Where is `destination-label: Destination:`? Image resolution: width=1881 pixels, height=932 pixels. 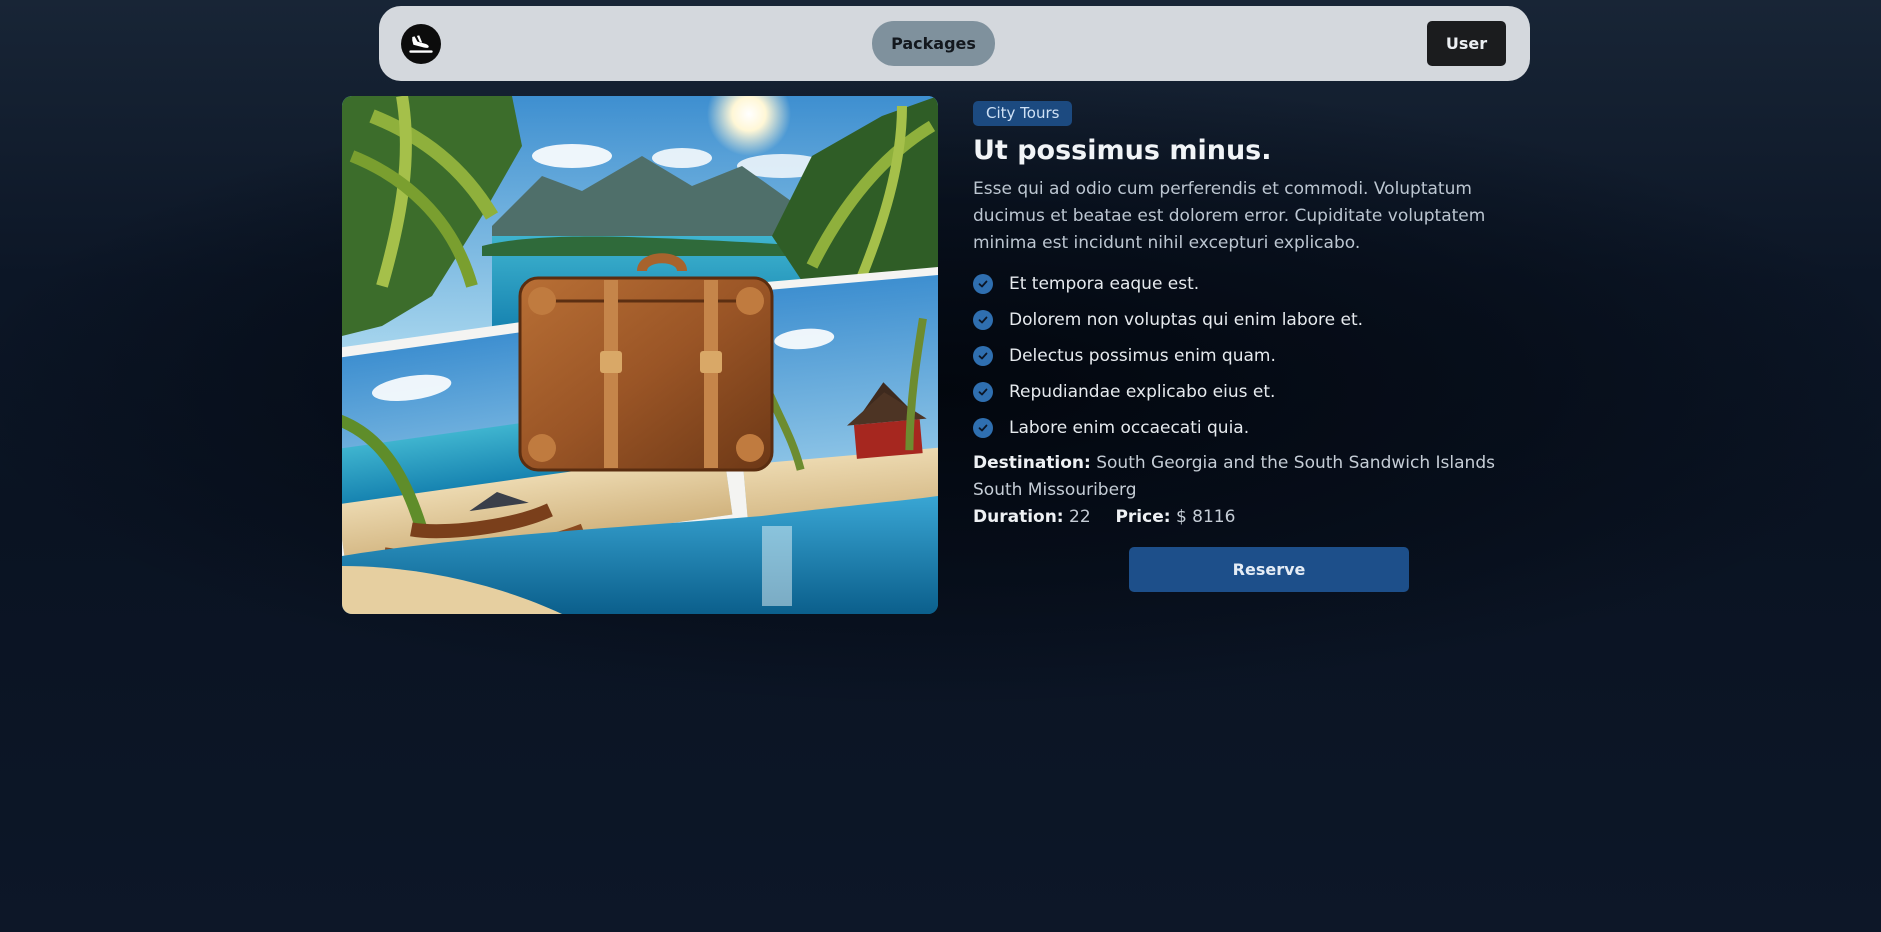 destination-label: Destination: is located at coordinates (1032, 463).